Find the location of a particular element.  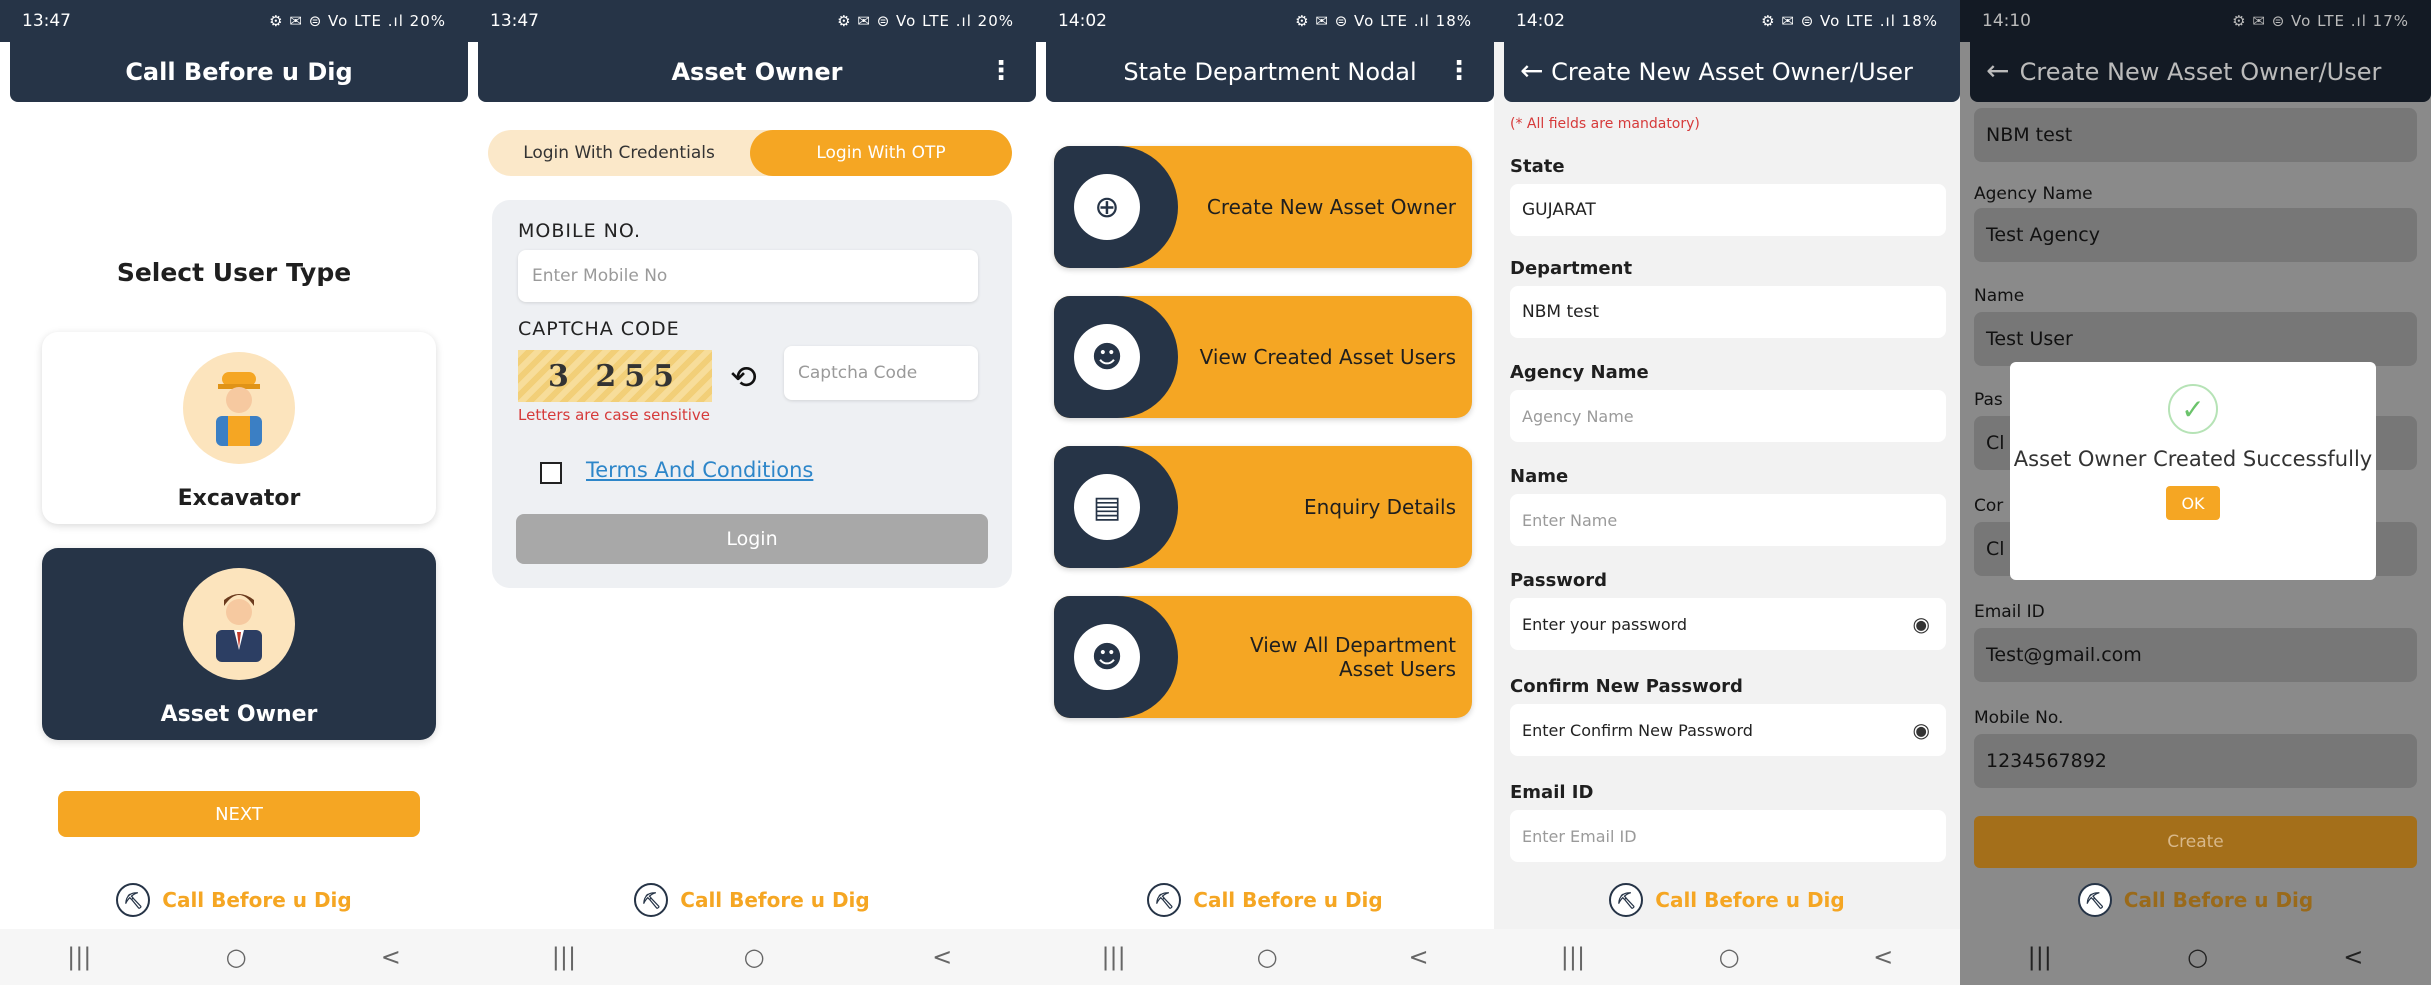

login-mode-toggle: Login With Credentials Login With OTP is located at coordinates (750, 153).